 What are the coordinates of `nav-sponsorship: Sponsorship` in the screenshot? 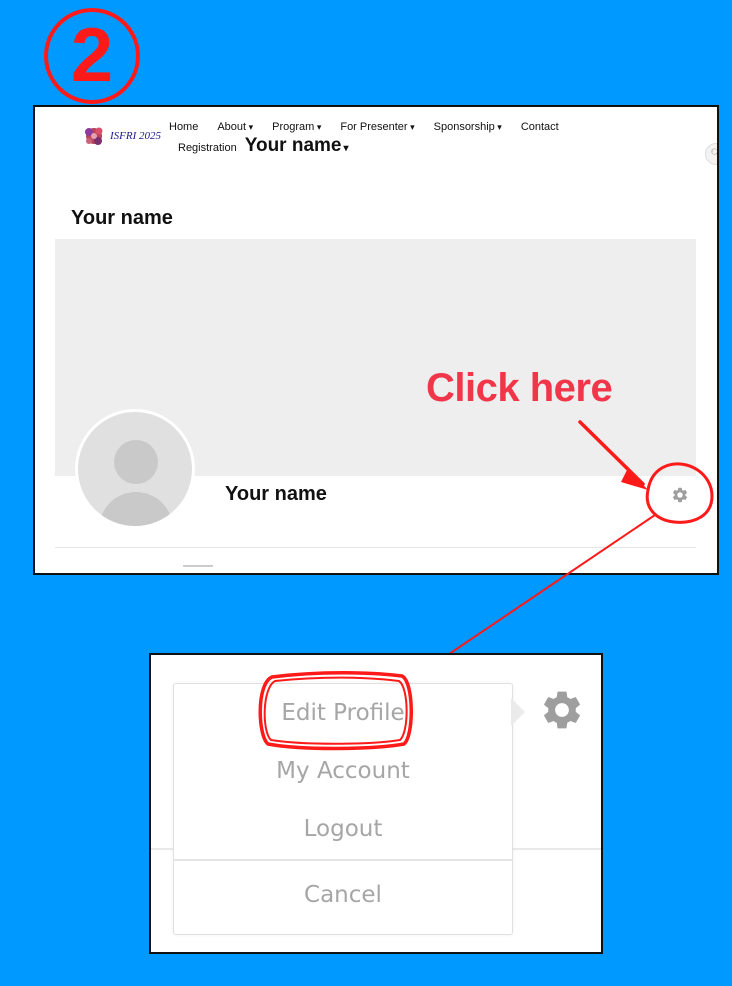 It's located at (468, 127).